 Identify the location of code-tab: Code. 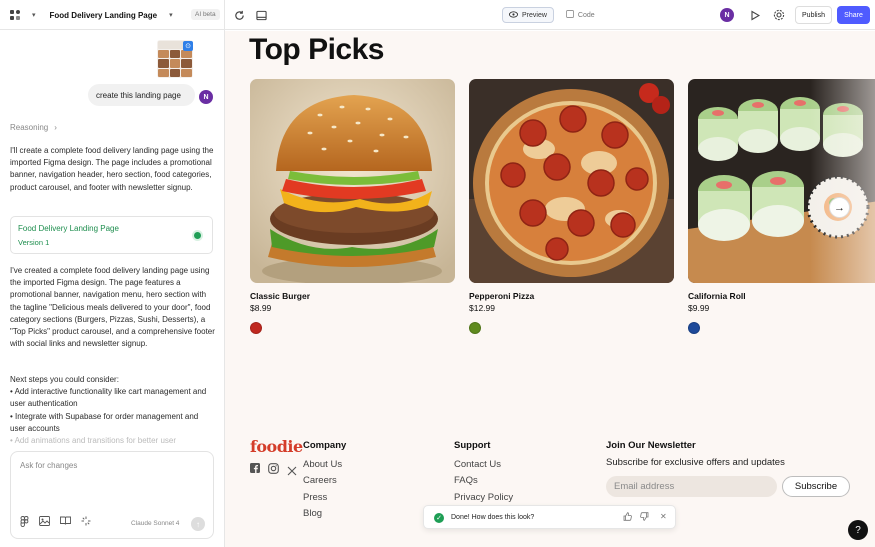
(580, 15).